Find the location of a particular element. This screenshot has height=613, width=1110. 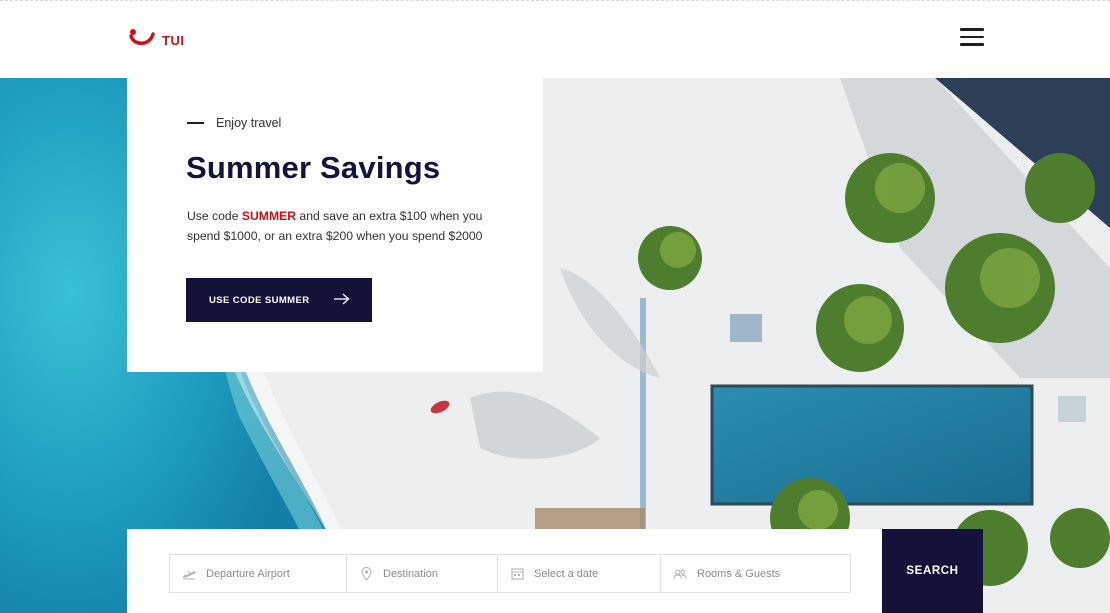

promo-code: SUMMER is located at coordinates (269, 216).